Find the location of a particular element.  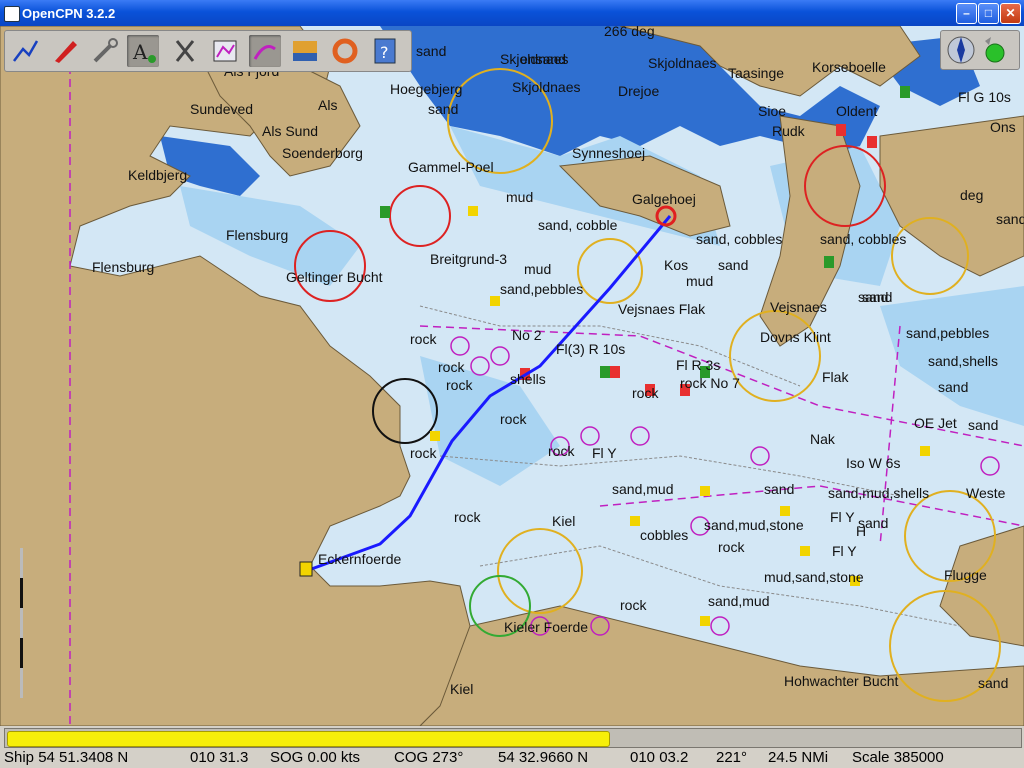

chart-tools-icon is located at coordinates (185, 51).